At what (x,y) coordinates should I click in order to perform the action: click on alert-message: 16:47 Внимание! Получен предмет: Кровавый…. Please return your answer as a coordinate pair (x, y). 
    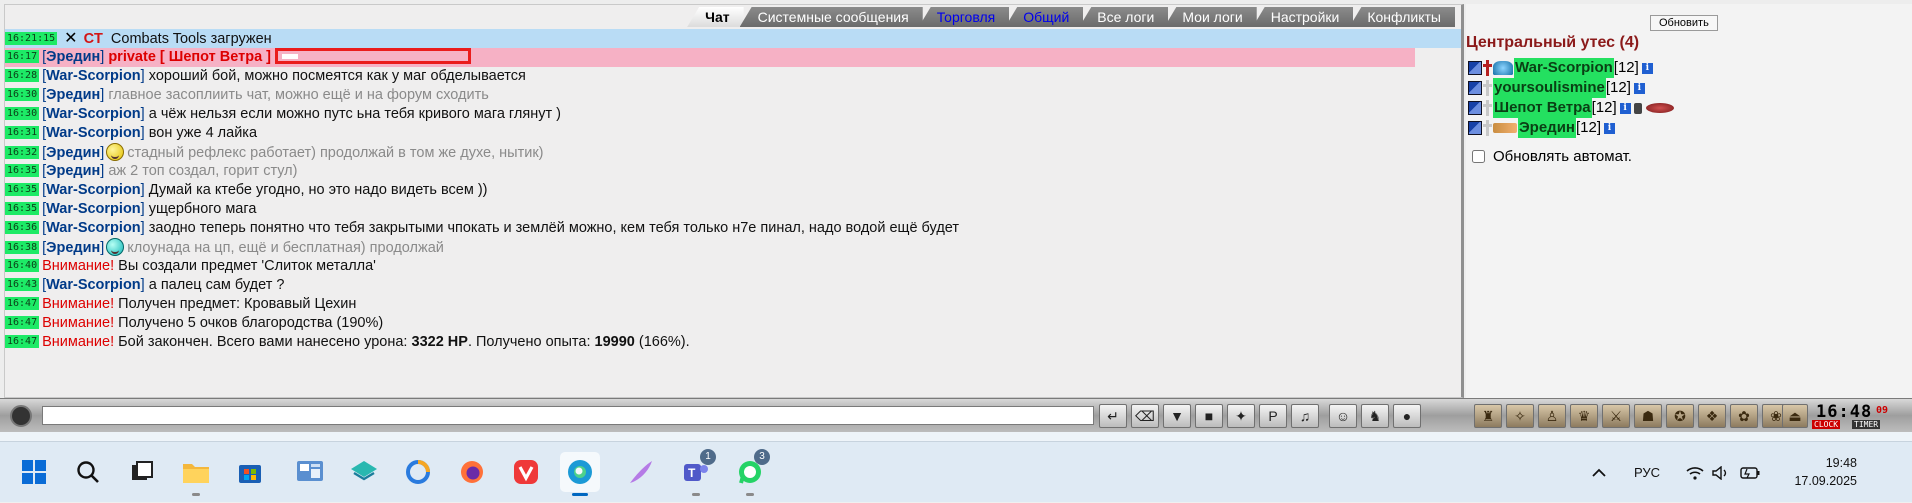
    Looking at the image, I should click on (733, 304).